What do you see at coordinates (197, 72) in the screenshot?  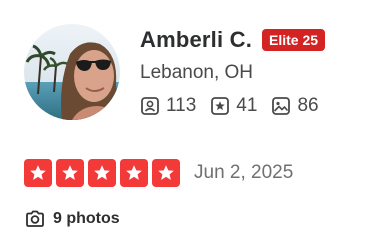 I see `user-location: Lebanon, OH` at bounding box center [197, 72].